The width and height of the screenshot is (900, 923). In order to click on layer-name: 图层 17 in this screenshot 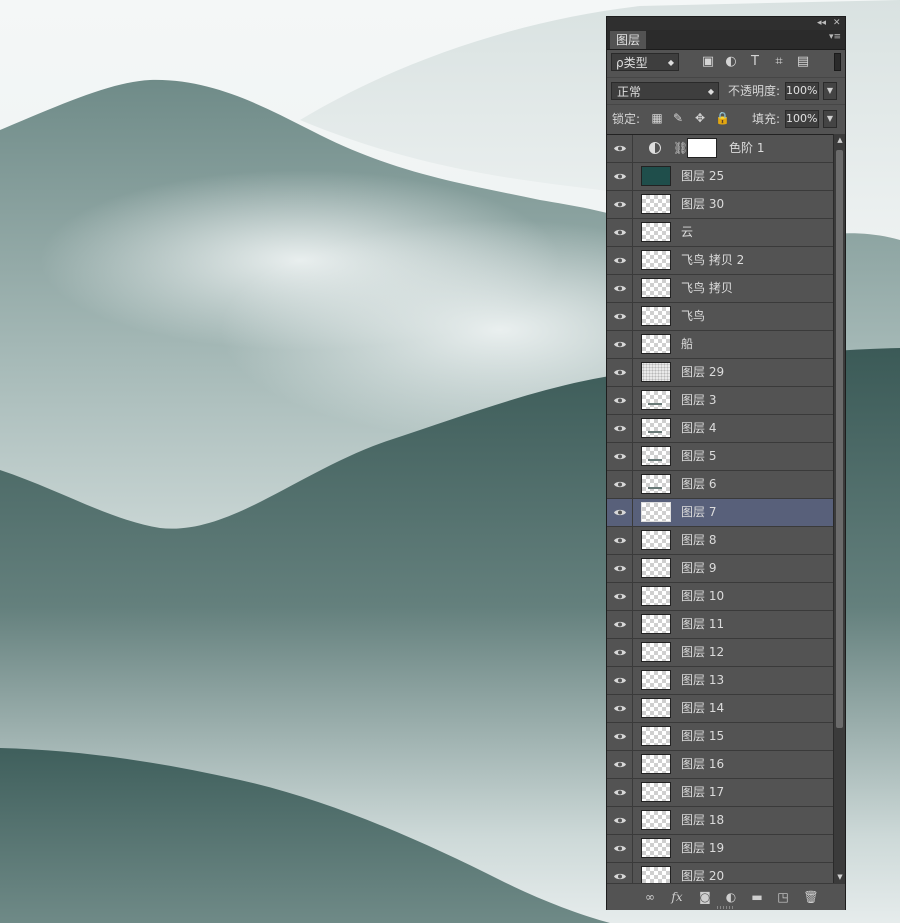, I will do `click(702, 792)`.